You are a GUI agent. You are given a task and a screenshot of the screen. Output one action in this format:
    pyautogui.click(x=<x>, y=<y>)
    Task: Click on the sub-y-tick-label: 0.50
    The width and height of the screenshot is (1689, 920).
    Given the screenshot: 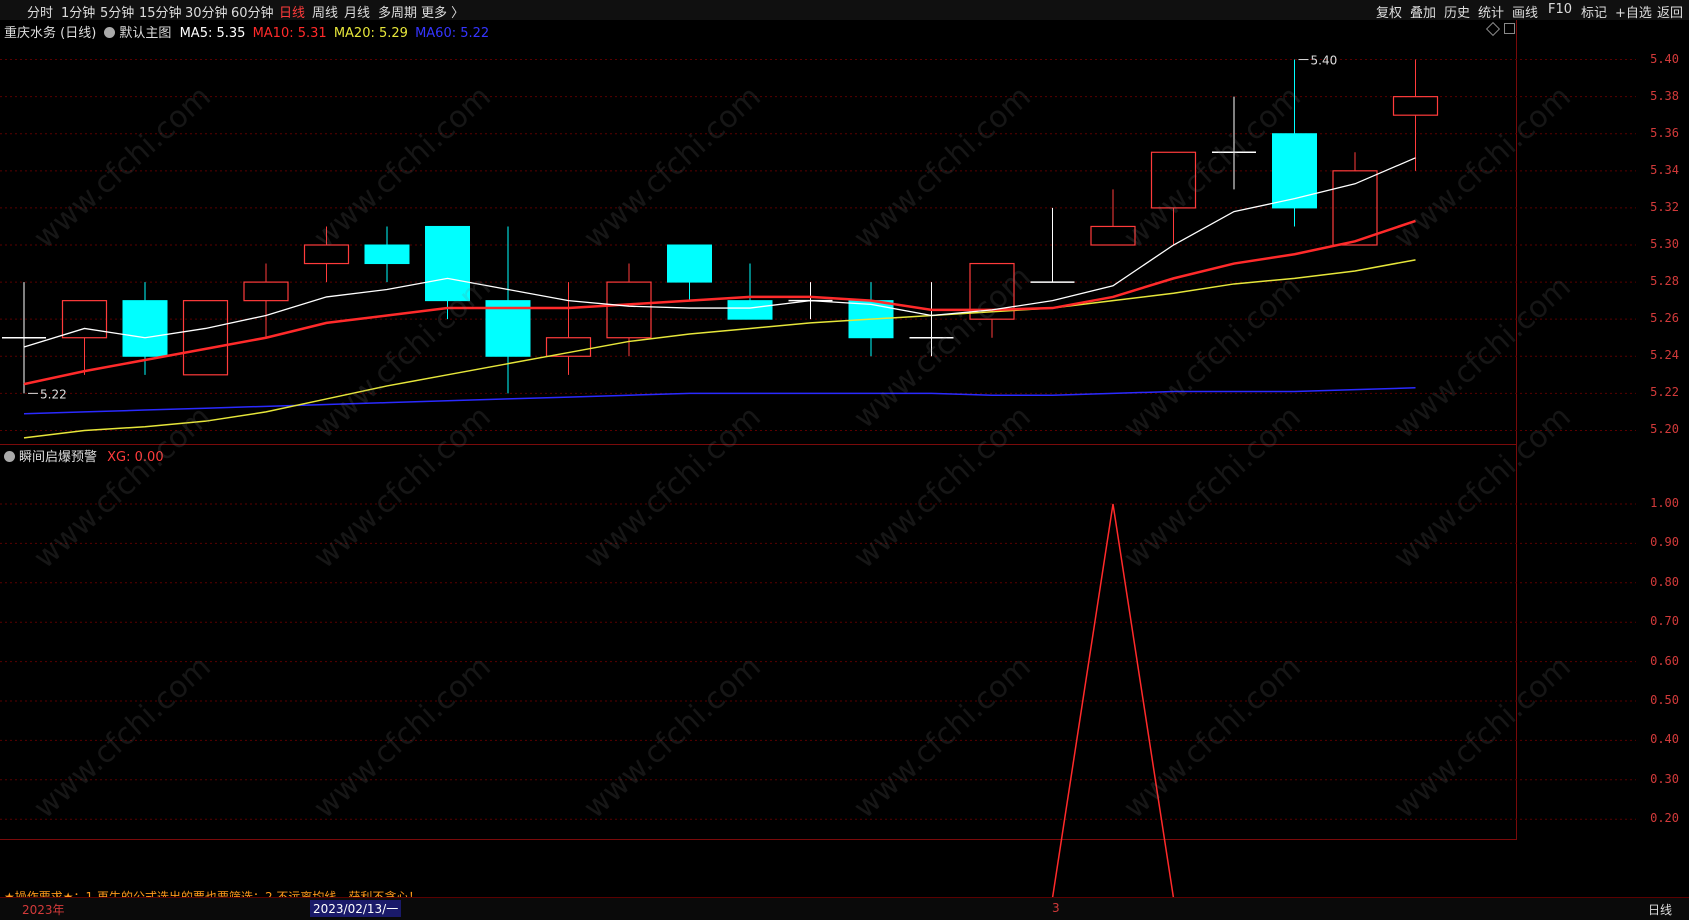 What is the action you would take?
    pyautogui.click(x=1664, y=700)
    